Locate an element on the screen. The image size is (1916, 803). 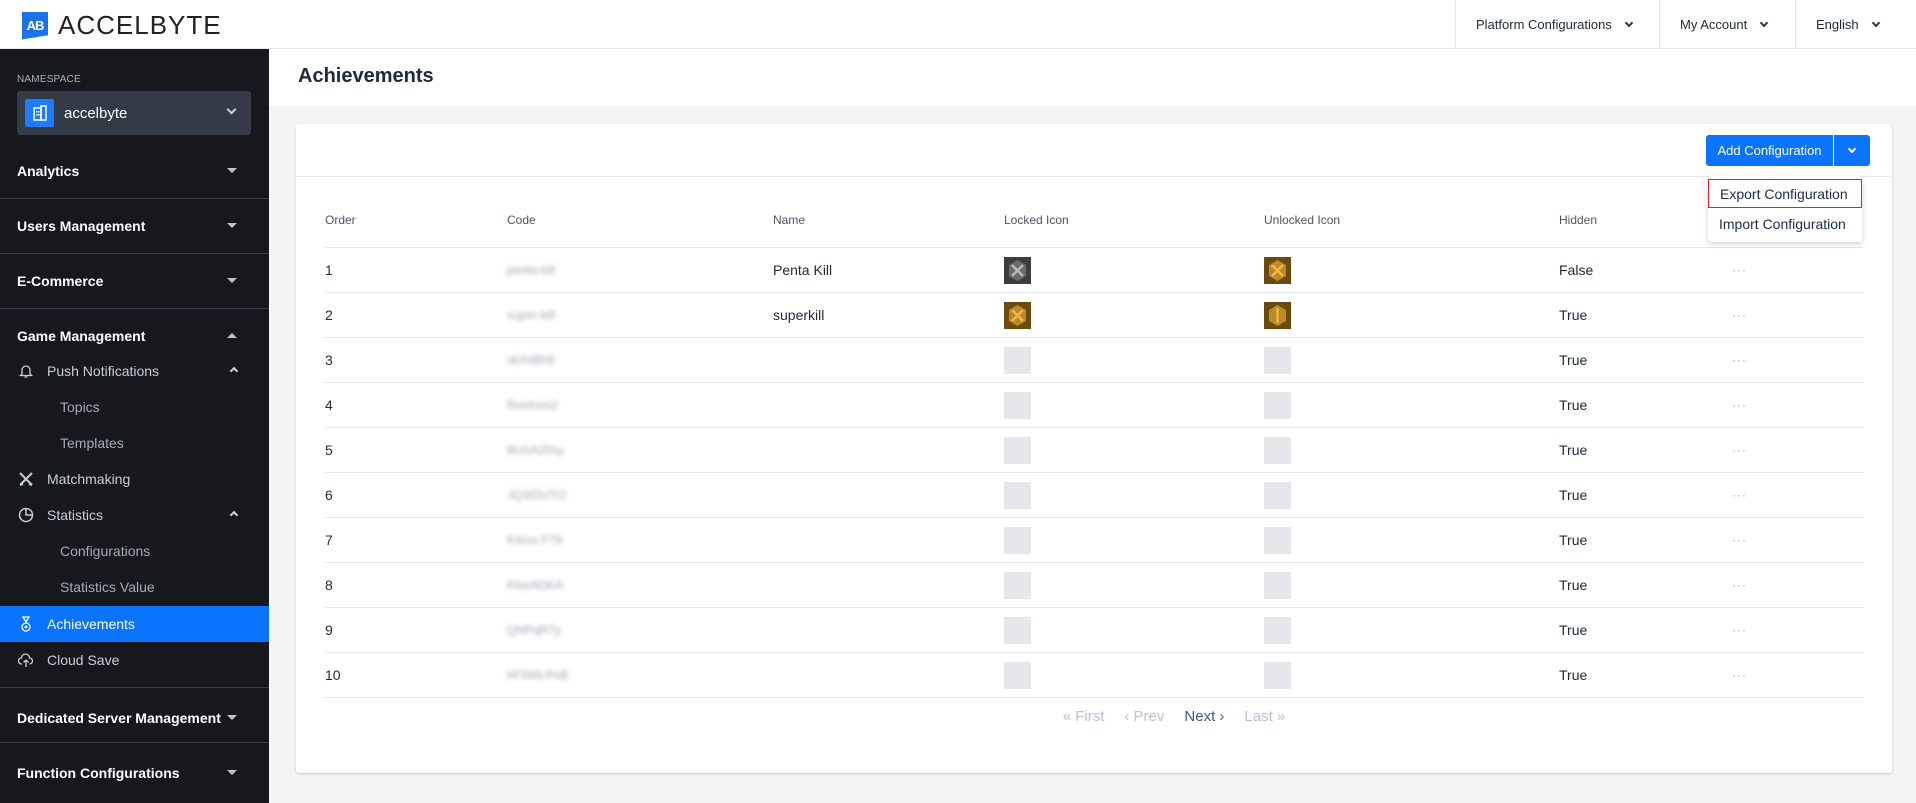
table-row: 8 KlseADKA True ··· is located at coordinates (1094, 585).